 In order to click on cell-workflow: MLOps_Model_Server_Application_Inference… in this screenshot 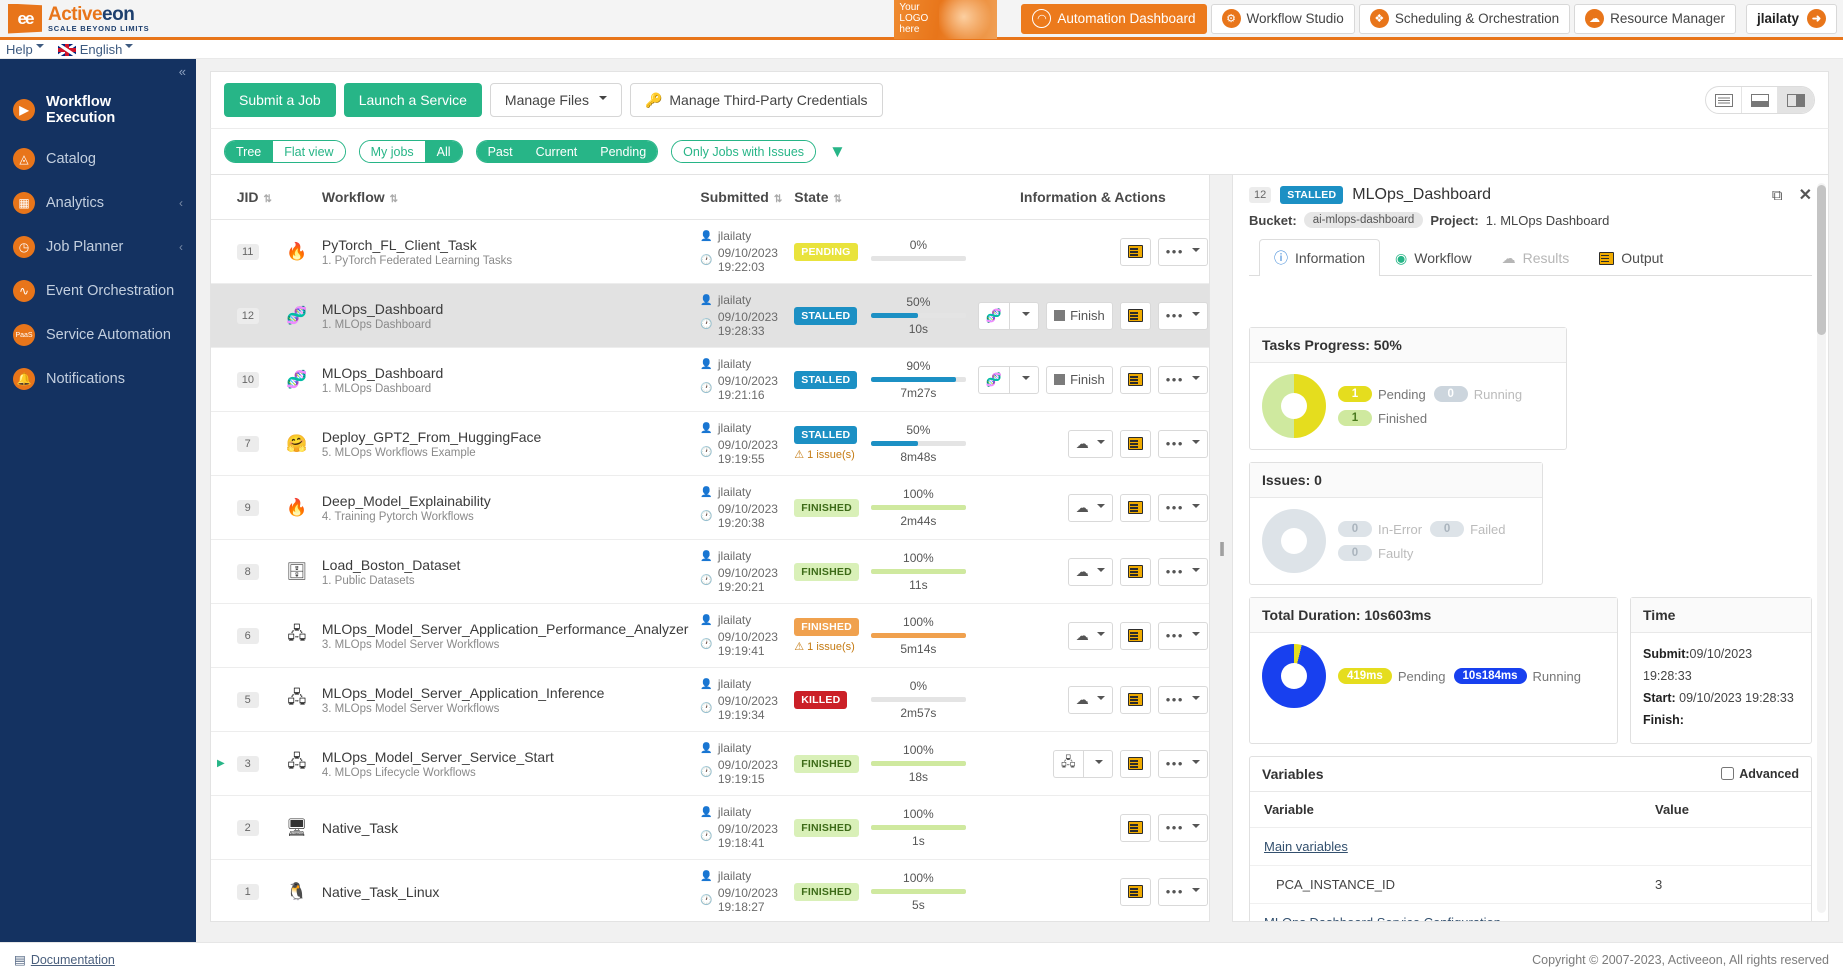, I will do `click(505, 699)`.